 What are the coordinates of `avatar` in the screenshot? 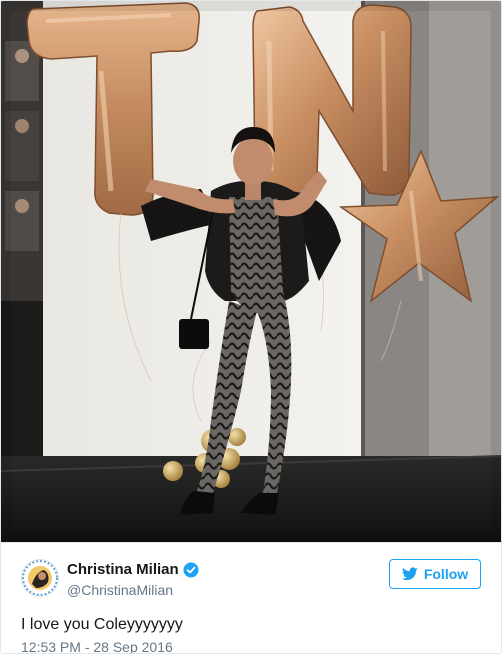 It's located at (40, 578).